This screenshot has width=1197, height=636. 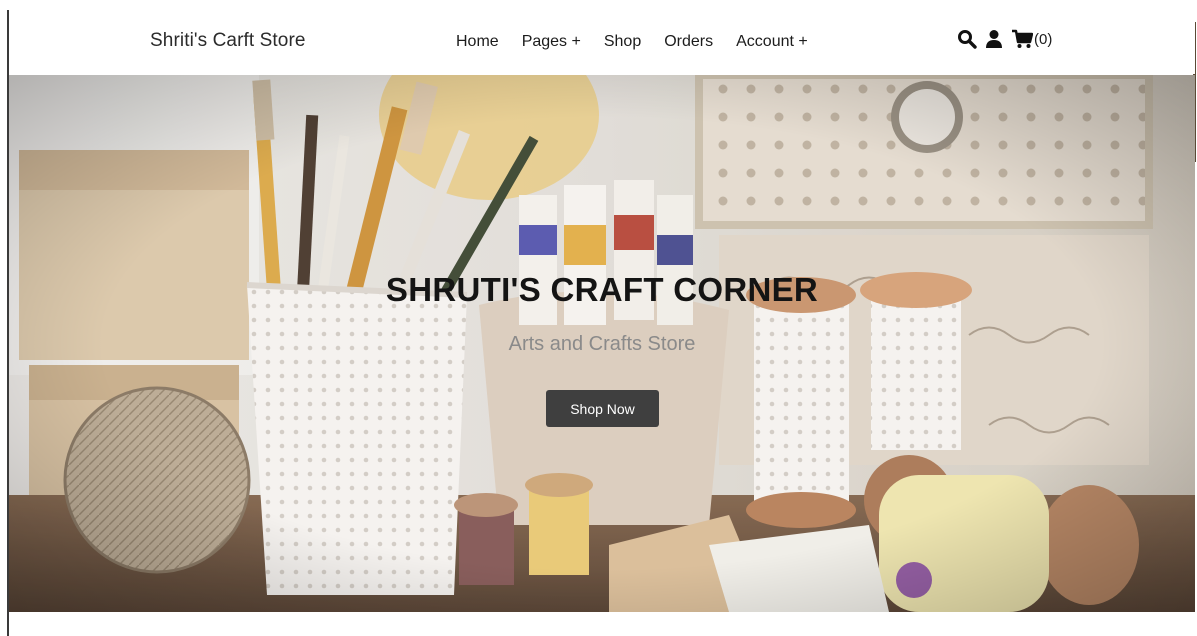 What do you see at coordinates (772, 42) in the screenshot?
I see `nav-account: Account +` at bounding box center [772, 42].